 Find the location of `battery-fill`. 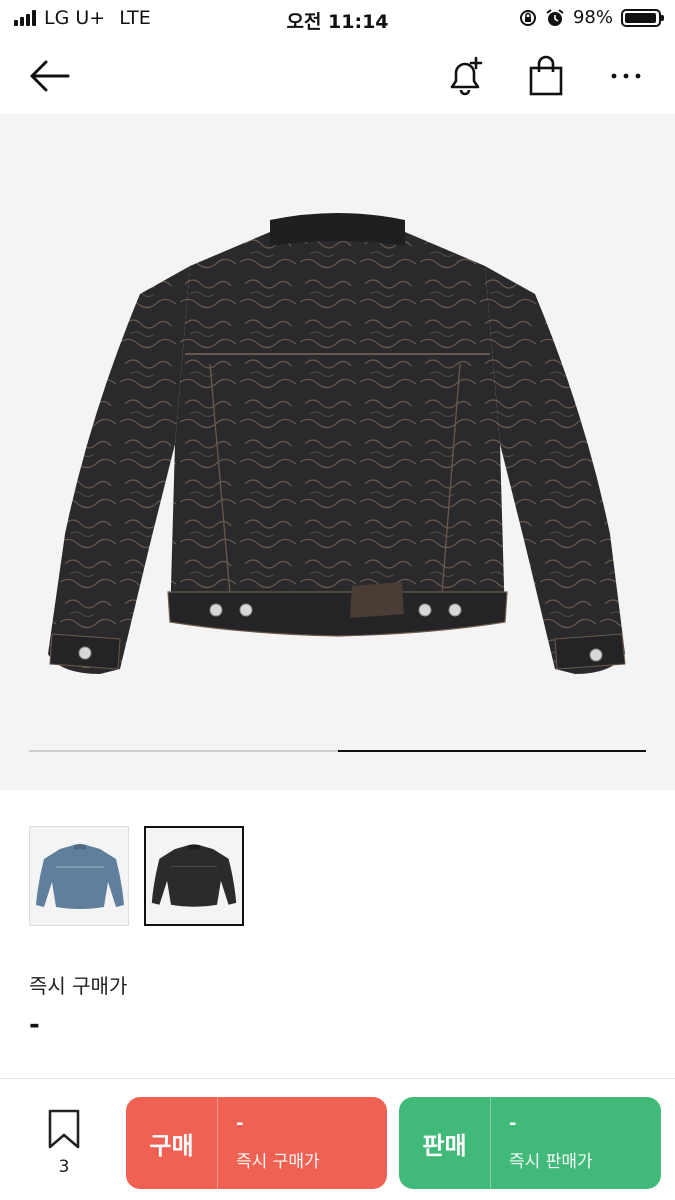

battery-fill is located at coordinates (641, 17).